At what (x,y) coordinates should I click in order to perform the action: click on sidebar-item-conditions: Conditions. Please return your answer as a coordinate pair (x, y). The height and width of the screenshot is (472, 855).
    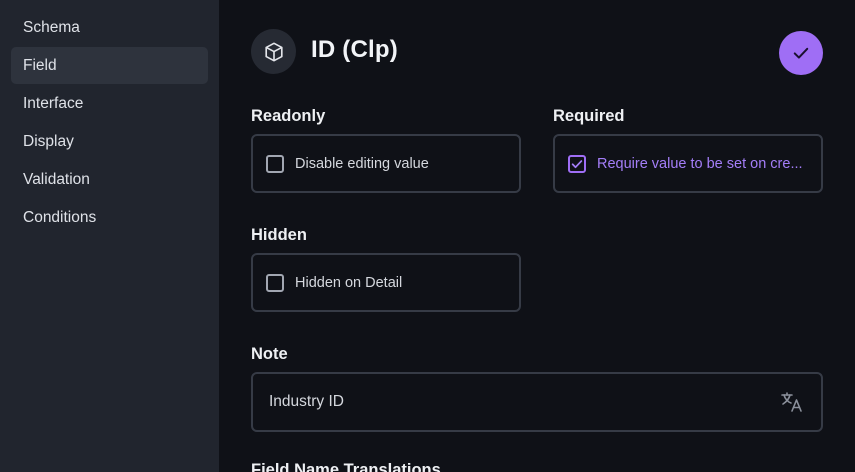
    Looking at the image, I should click on (109, 217).